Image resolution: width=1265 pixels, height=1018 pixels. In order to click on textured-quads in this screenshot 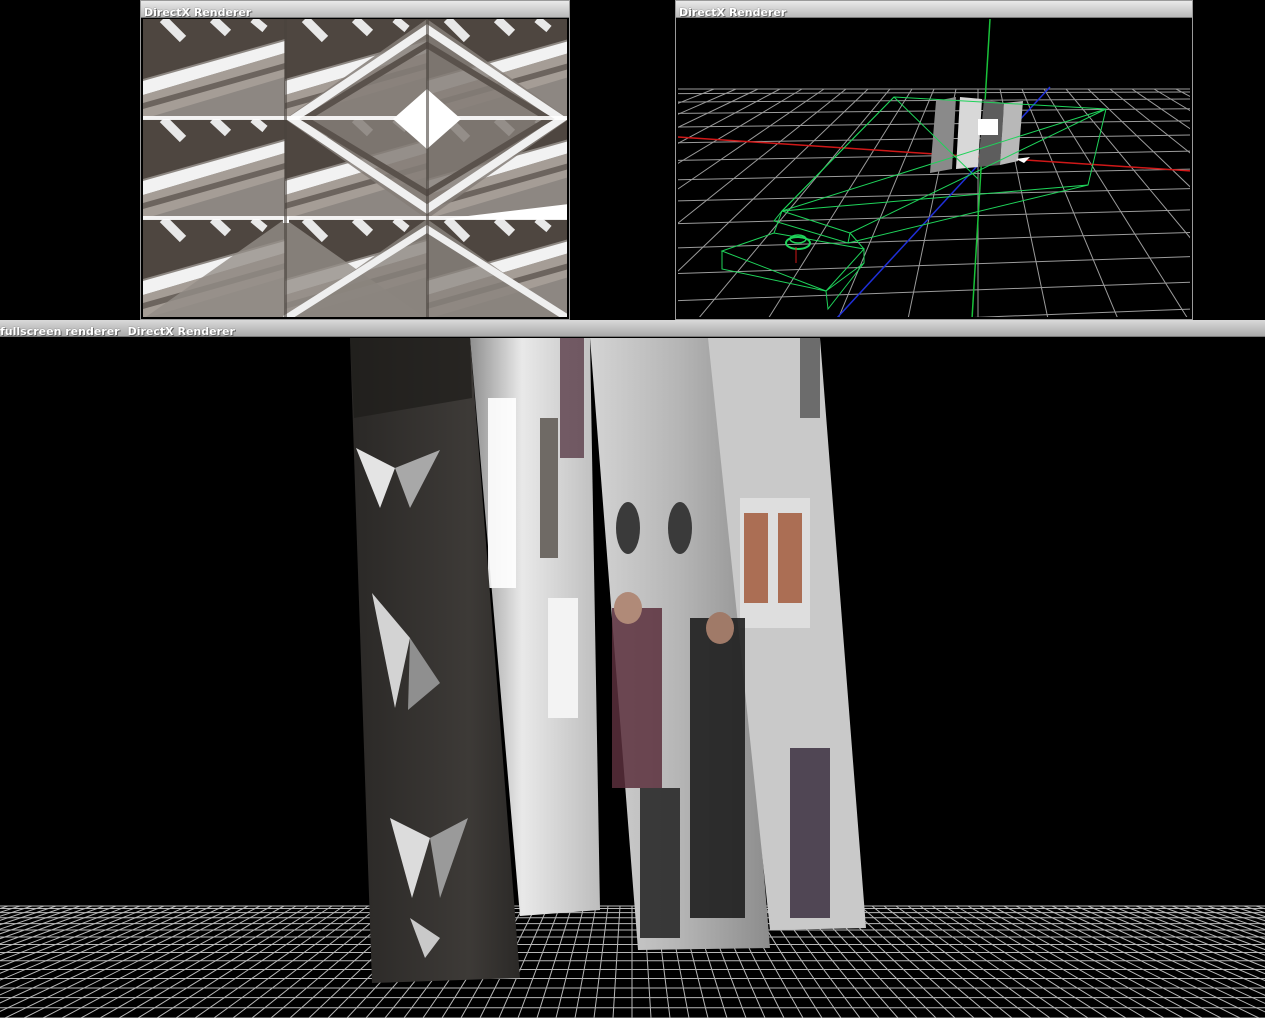, I will do `click(976, 135)`.